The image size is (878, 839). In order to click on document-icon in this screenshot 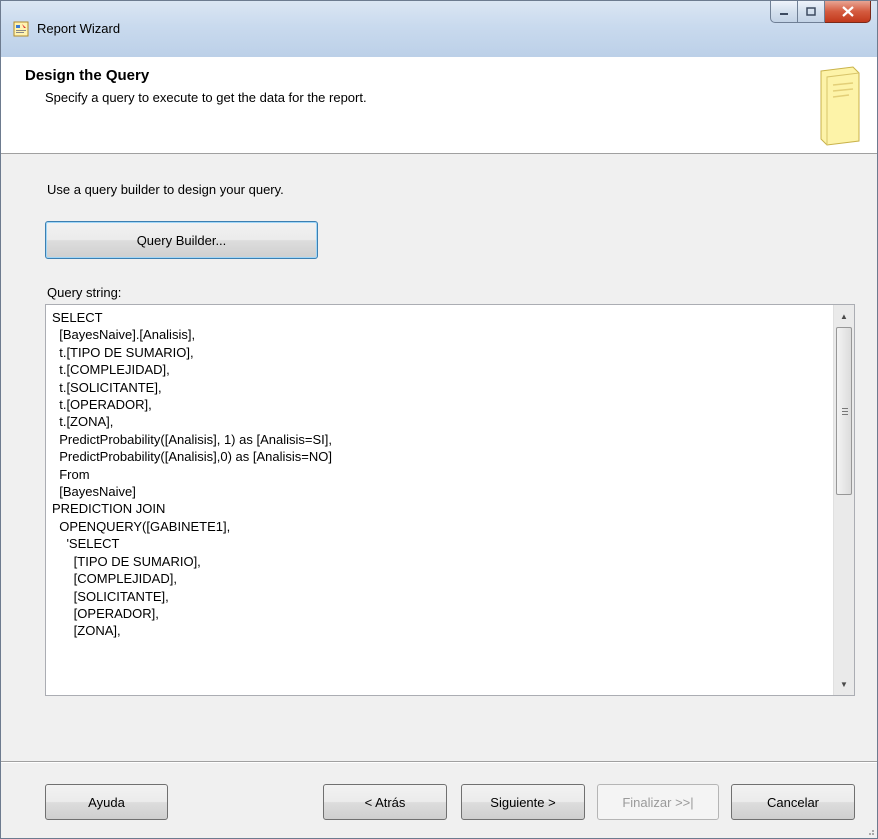, I will do `click(840, 106)`.